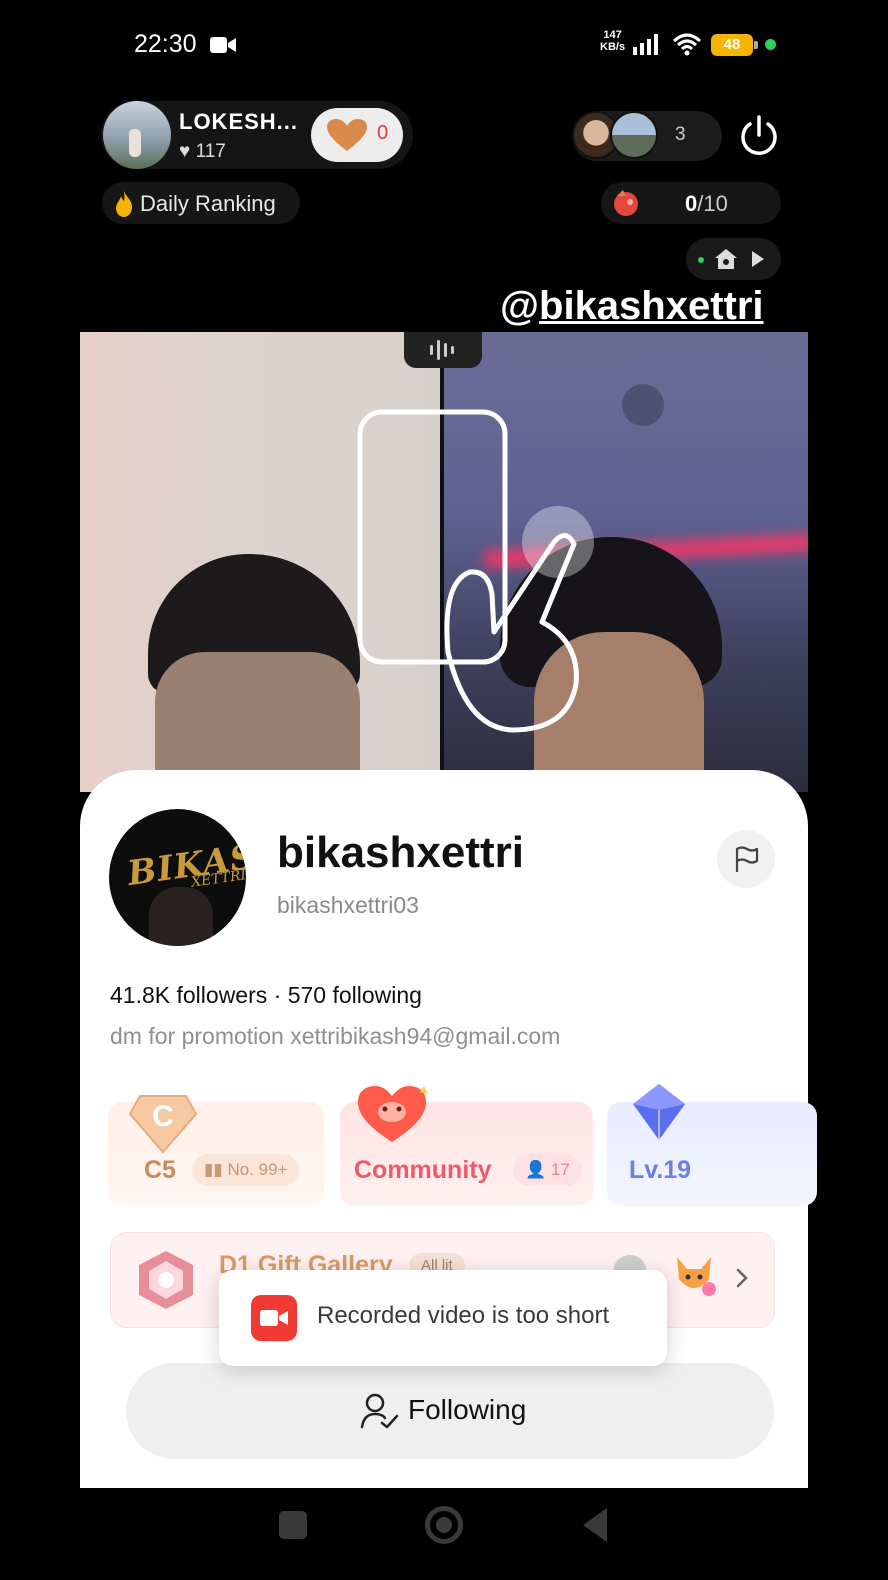  Describe the element at coordinates (467, 1409) in the screenshot. I see `following-label: Following` at that location.